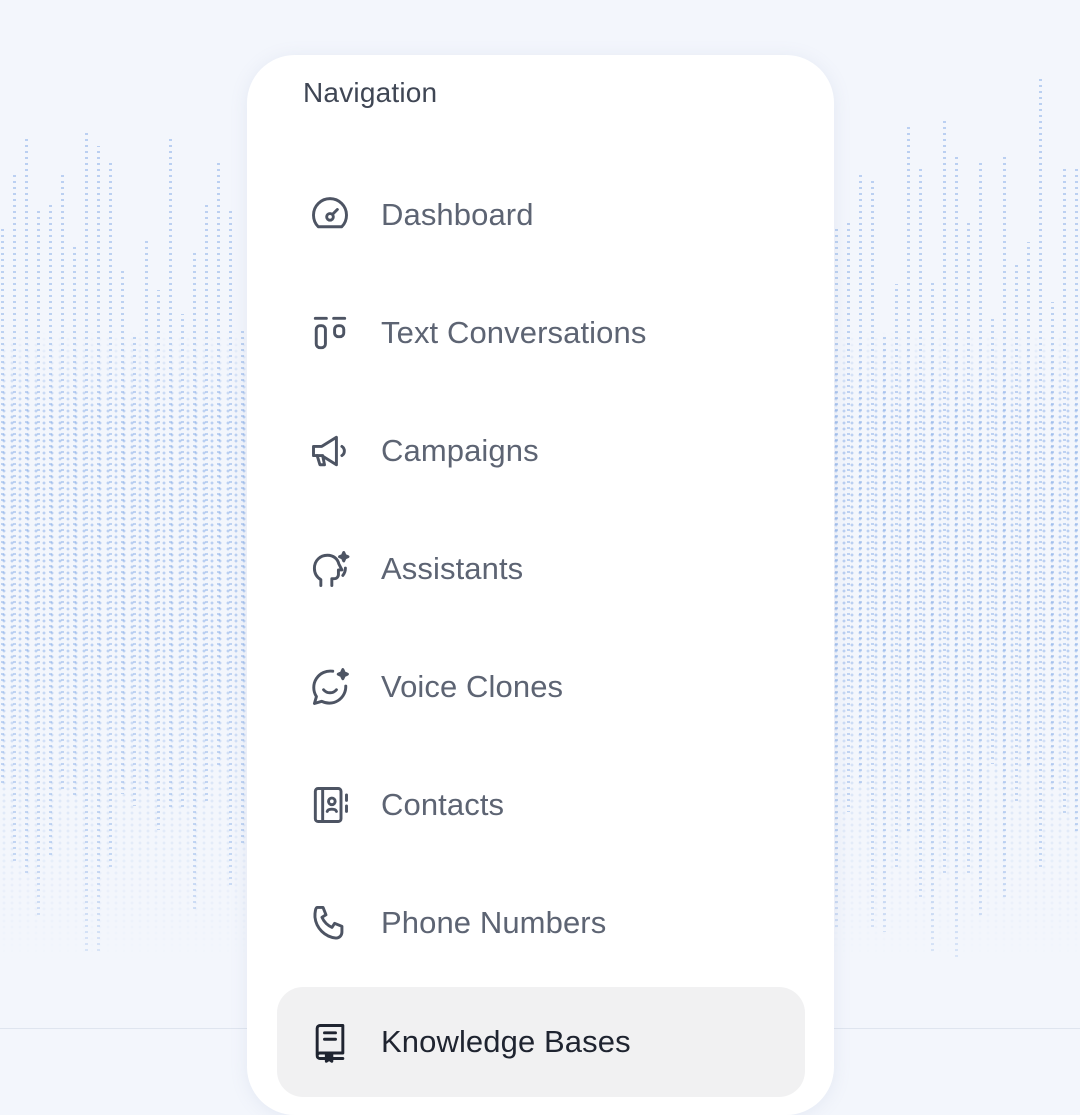 The width and height of the screenshot is (1080, 1115). What do you see at coordinates (541, 805) in the screenshot?
I see `nav-item-contacts: Contacts` at bounding box center [541, 805].